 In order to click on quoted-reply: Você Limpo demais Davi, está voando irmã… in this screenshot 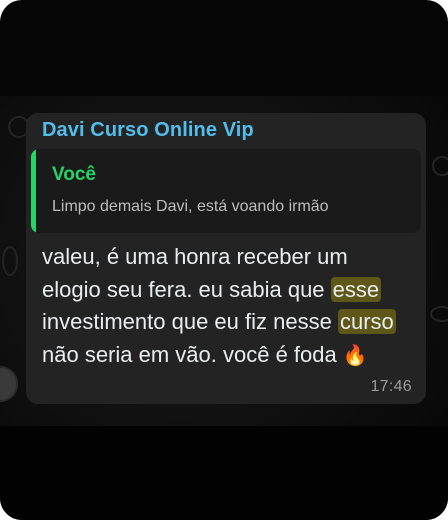, I will do `click(226, 191)`.